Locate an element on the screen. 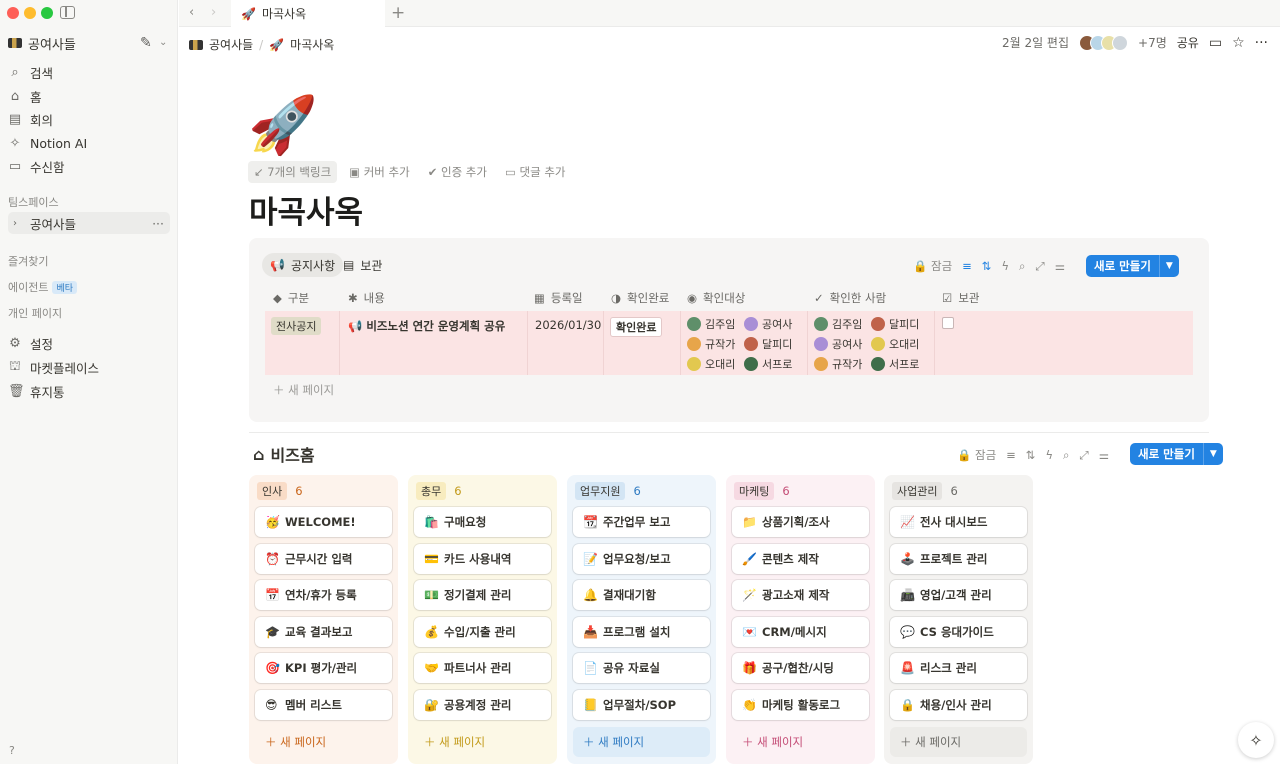  board-card: 📠 영업/고객 관리 is located at coordinates (958, 595).